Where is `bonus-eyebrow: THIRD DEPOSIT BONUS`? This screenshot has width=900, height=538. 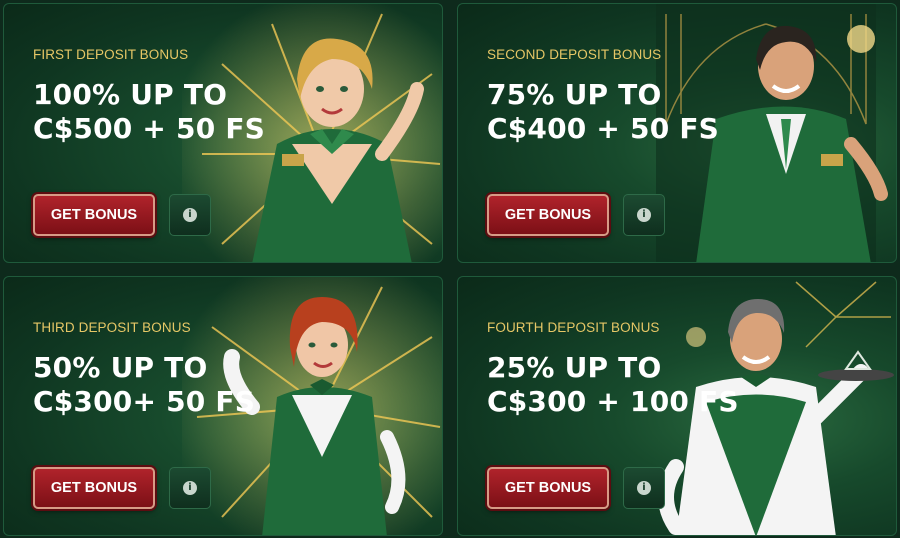
bonus-eyebrow: THIRD DEPOSIT BONUS is located at coordinates (112, 327).